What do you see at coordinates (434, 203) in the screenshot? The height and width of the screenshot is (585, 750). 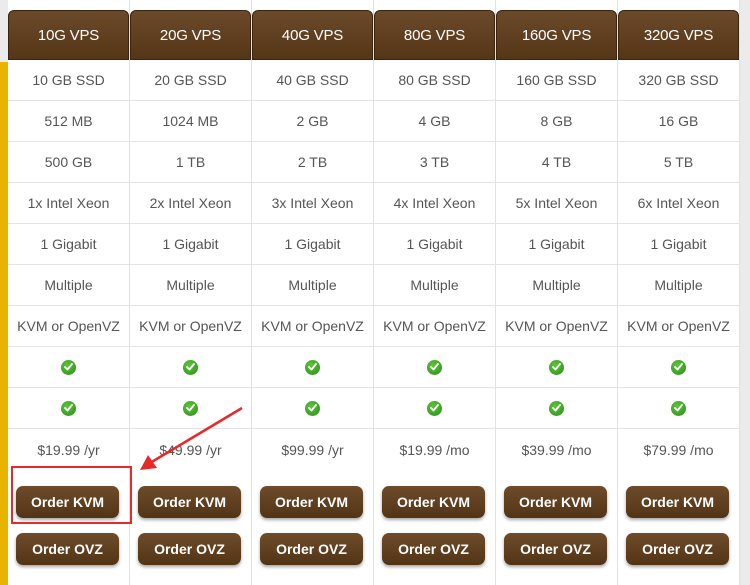 I see `feature-cell: 4x Intel Xeon` at bounding box center [434, 203].